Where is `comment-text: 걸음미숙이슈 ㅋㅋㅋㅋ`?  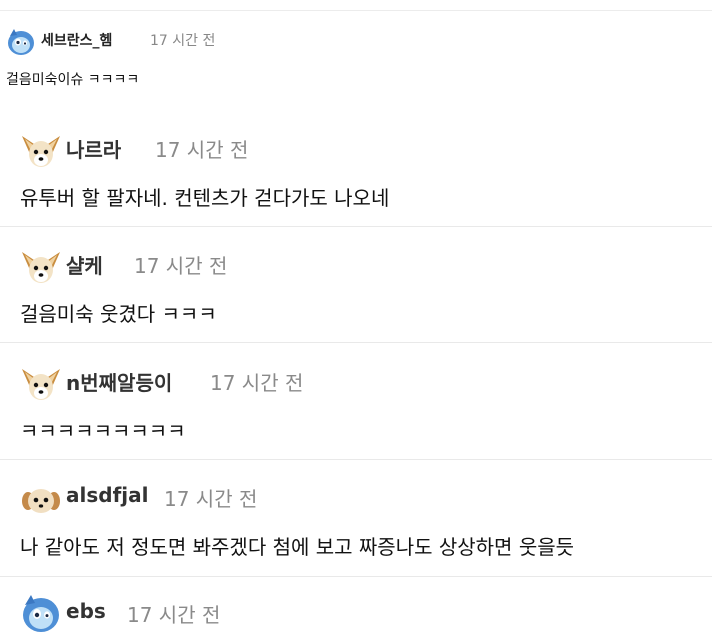 comment-text: 걸음미숙이슈 ㅋㅋㅋㅋ is located at coordinates (73, 80).